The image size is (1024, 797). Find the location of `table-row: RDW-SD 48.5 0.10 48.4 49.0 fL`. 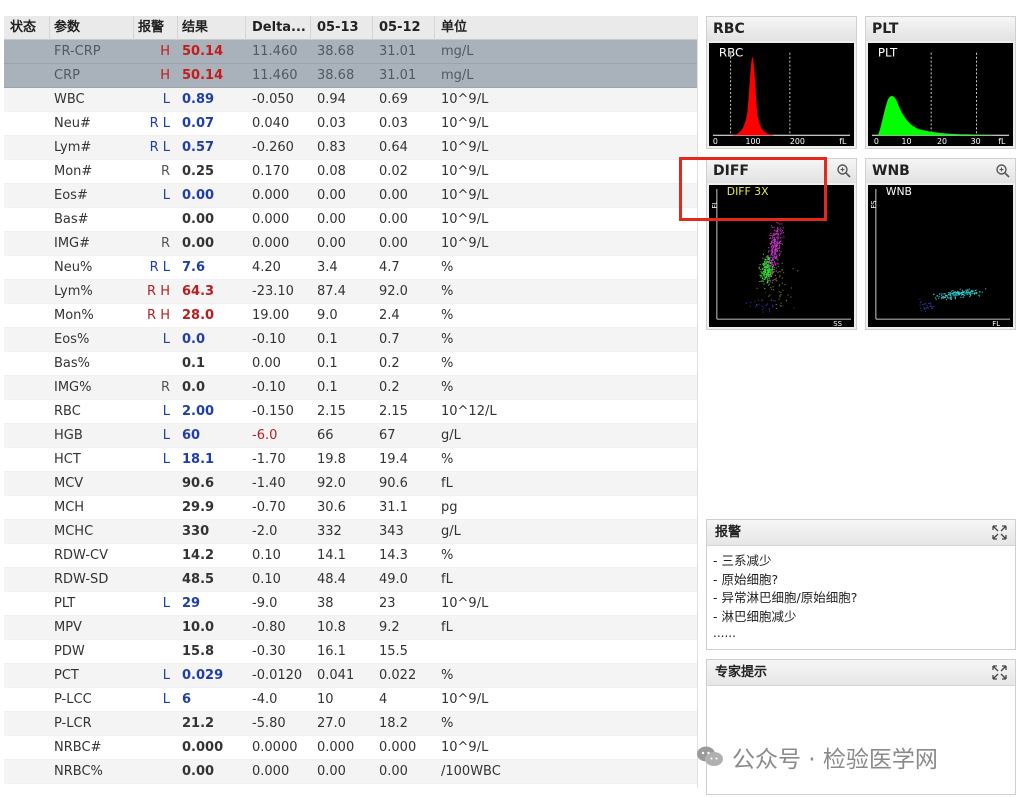

table-row: RDW-SD 48.5 0.10 48.4 49.0 fL is located at coordinates (350, 580).